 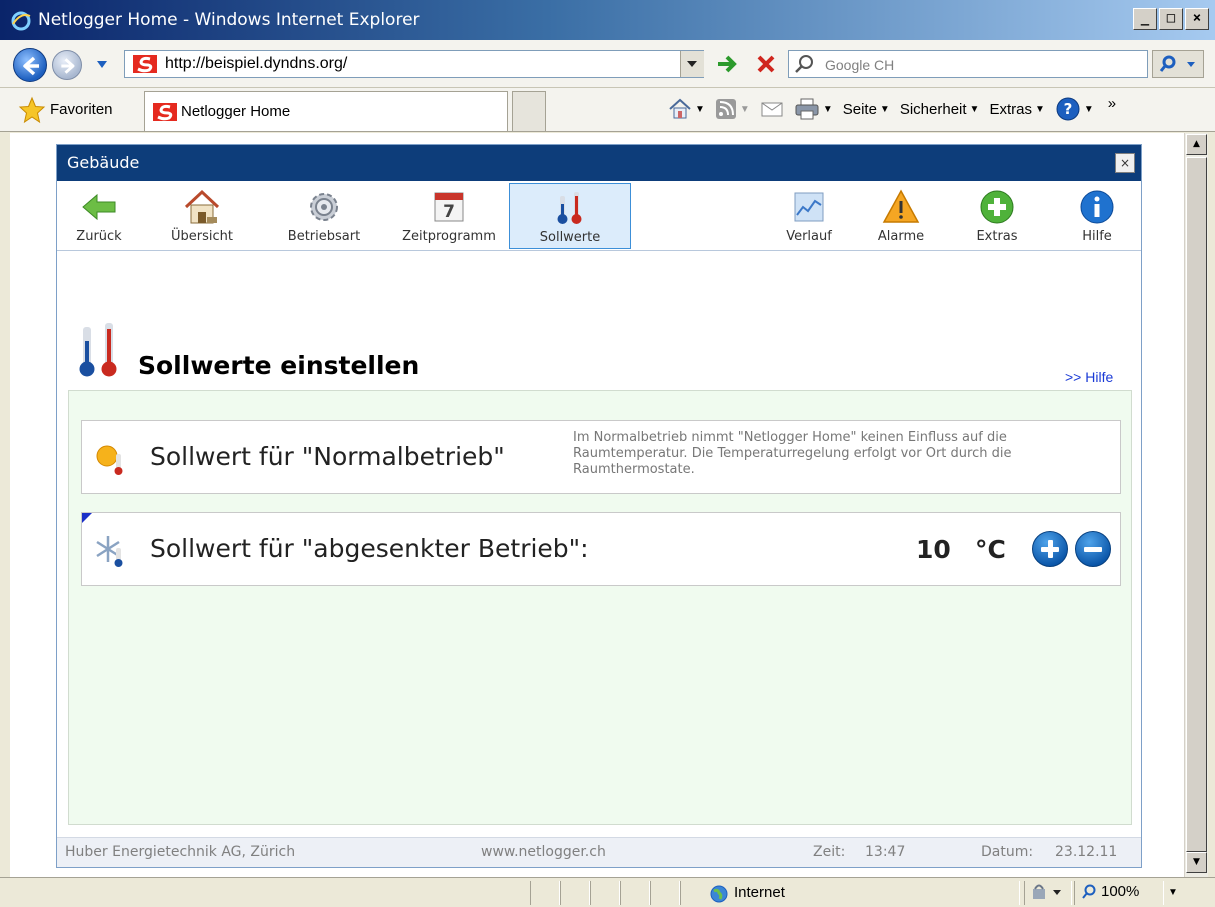 What do you see at coordinates (32, 110) in the screenshot?
I see `favorites-star-icon` at bounding box center [32, 110].